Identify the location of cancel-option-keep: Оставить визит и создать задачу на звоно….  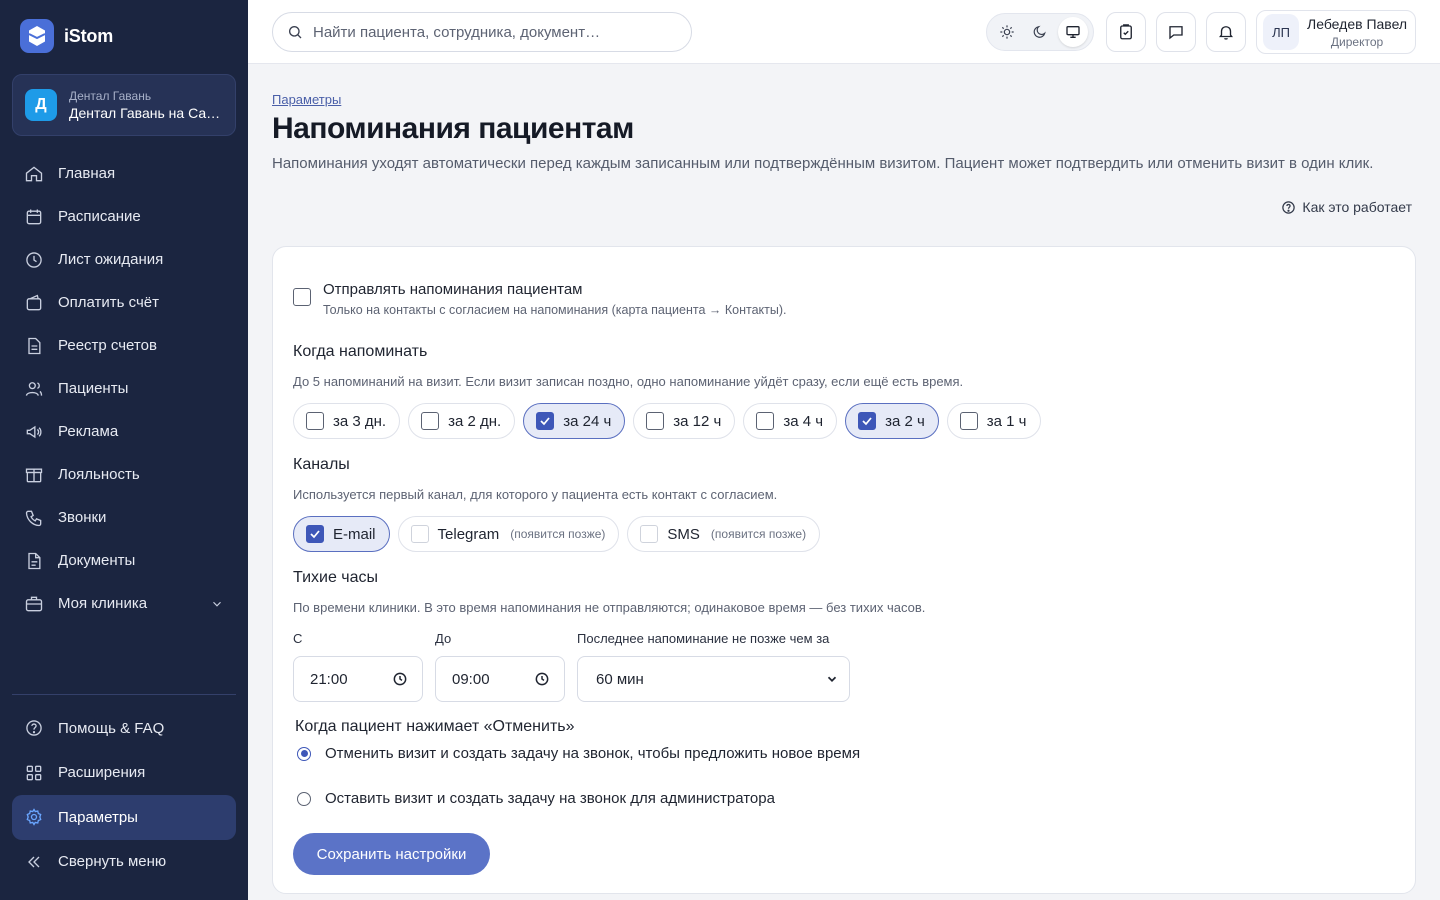
(536, 798).